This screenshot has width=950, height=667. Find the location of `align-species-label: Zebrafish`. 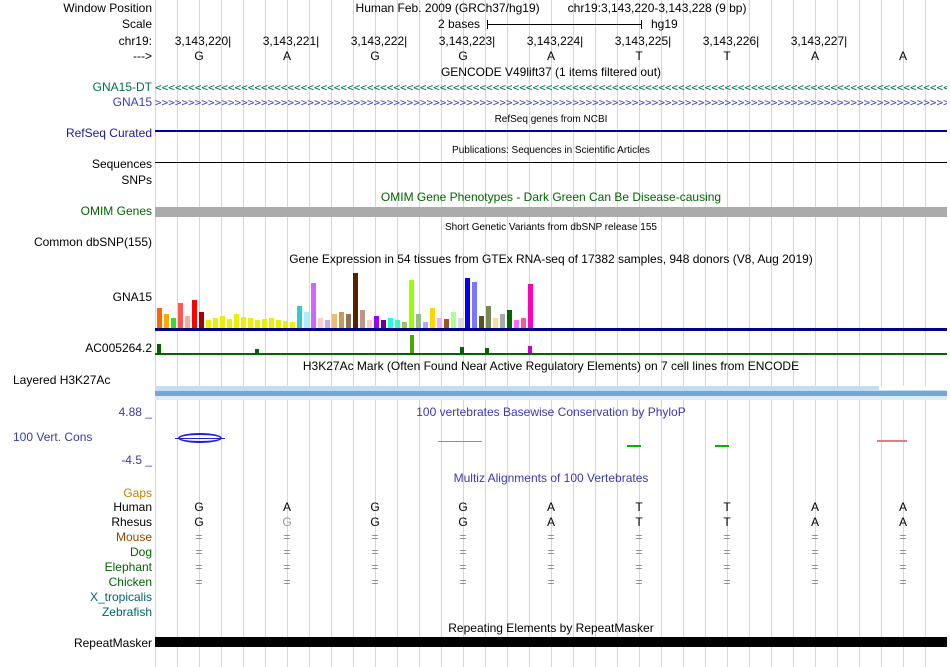

align-species-label: Zebrafish is located at coordinates (76, 612).